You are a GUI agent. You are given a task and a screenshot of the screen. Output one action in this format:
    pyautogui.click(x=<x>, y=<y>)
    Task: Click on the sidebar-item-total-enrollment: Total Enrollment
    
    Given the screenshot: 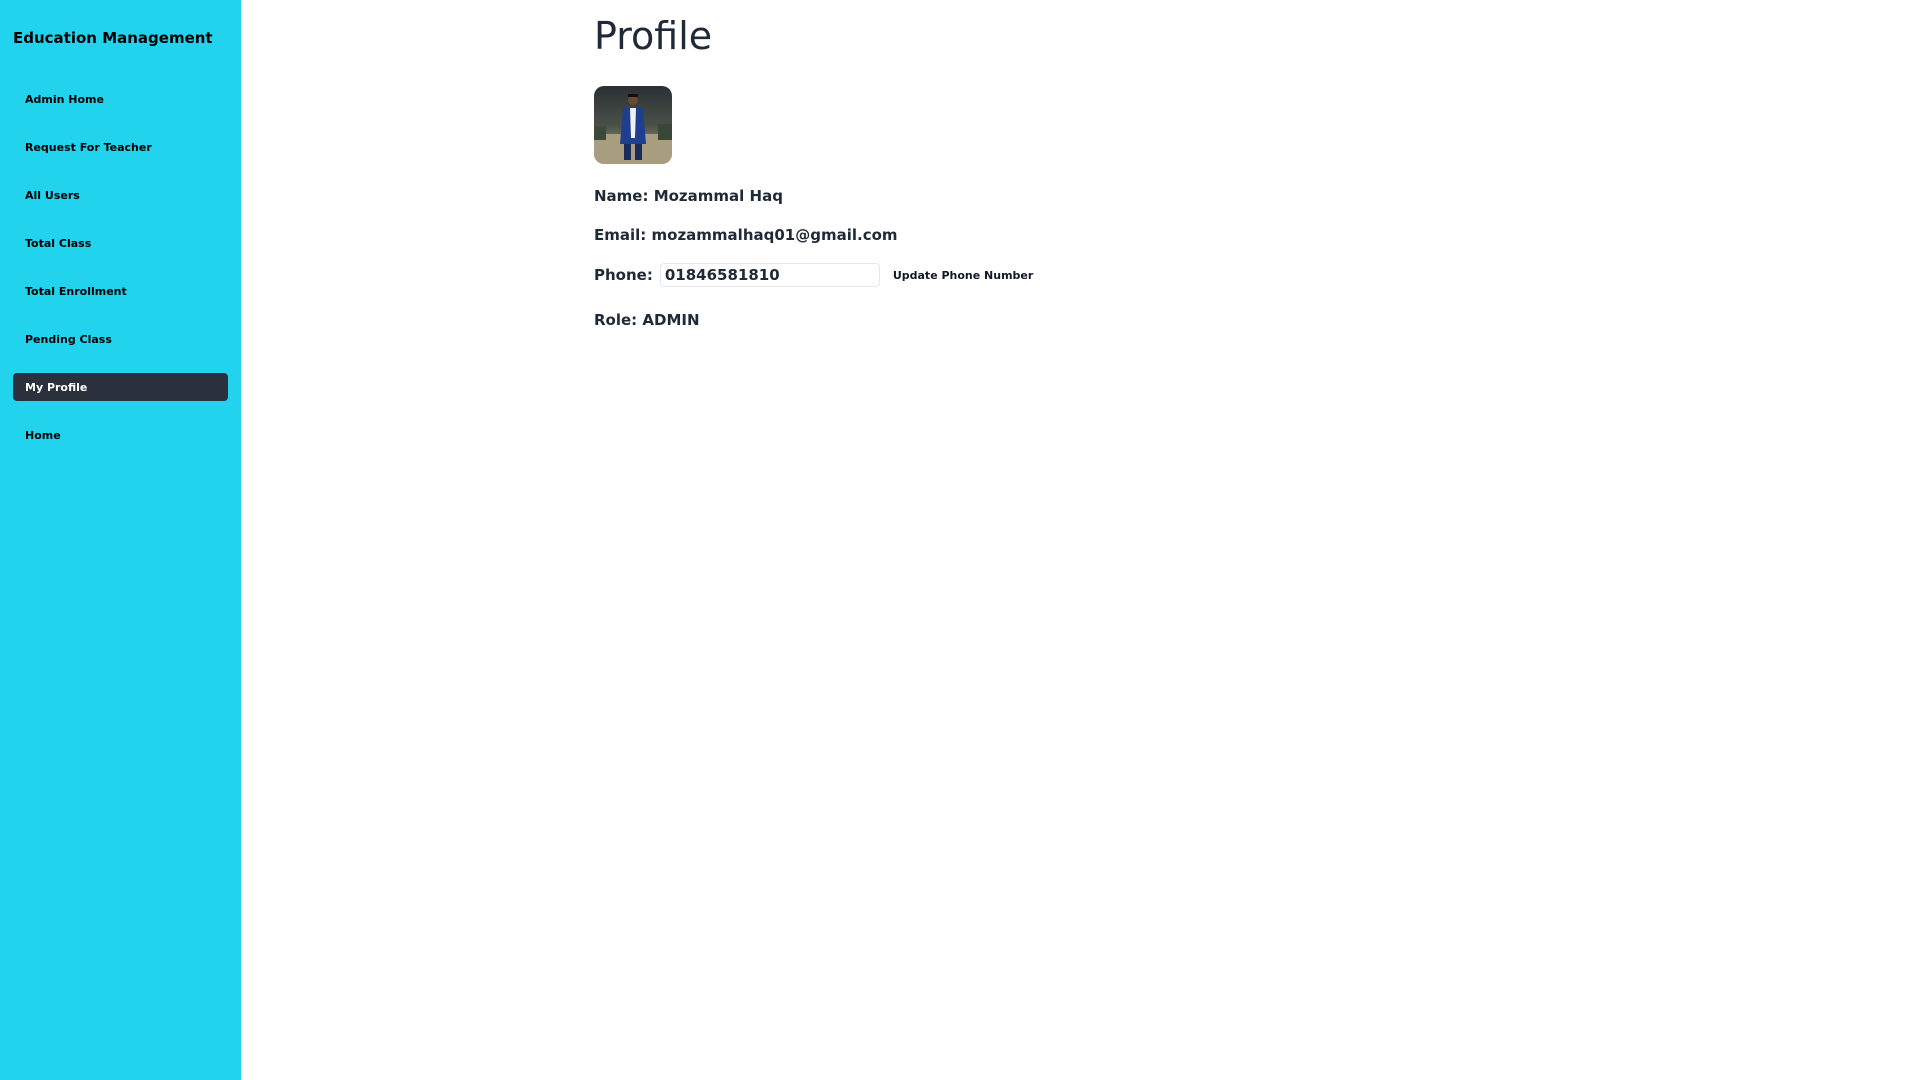 What is the action you would take?
    pyautogui.click(x=120, y=291)
    